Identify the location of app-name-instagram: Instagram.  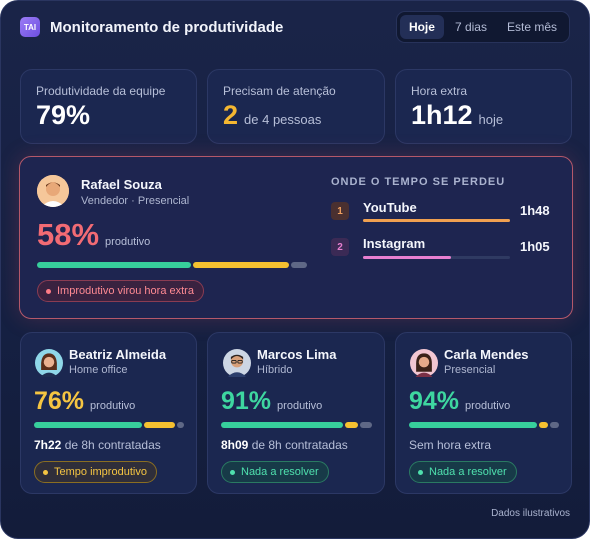
(394, 243).